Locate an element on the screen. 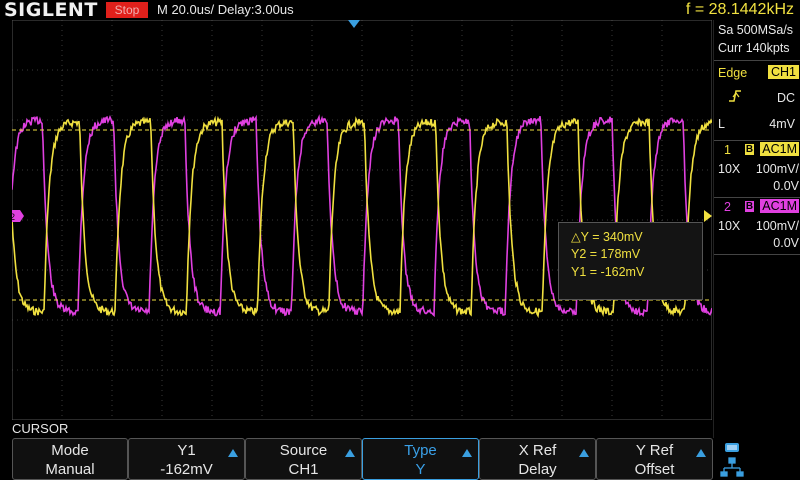 The height and width of the screenshot is (480, 800). ch1-scale: 100mV/ is located at coordinates (777, 169).